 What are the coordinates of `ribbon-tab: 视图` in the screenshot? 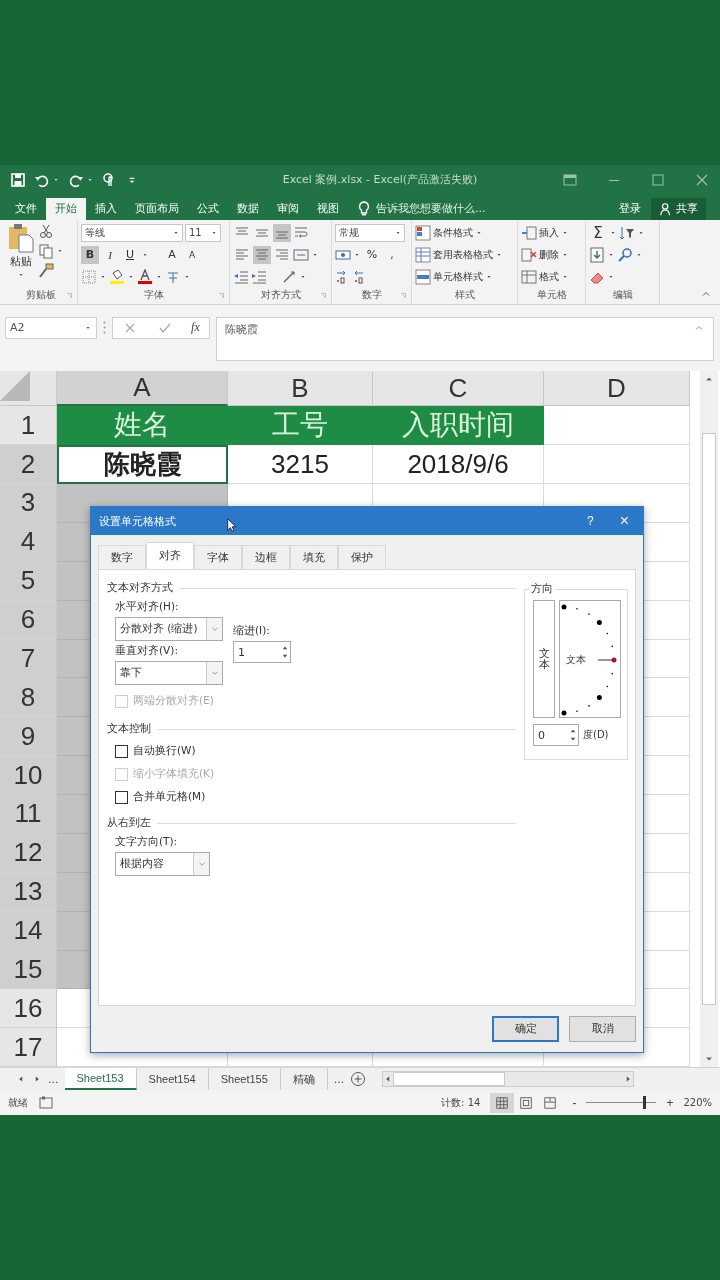 It's located at (328, 208).